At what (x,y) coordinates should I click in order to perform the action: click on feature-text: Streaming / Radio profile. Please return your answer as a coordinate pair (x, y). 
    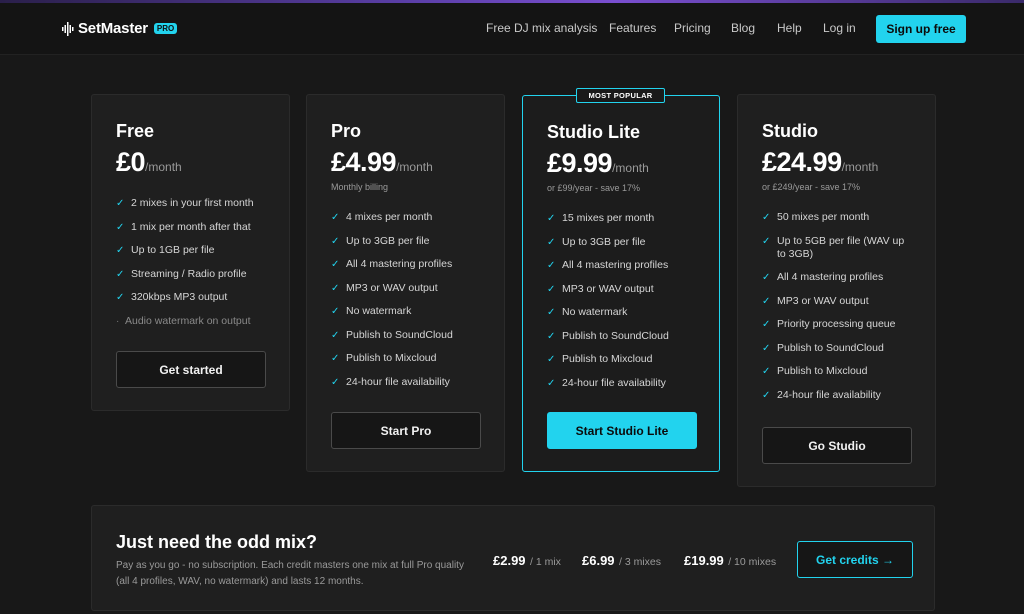
    Looking at the image, I should click on (189, 273).